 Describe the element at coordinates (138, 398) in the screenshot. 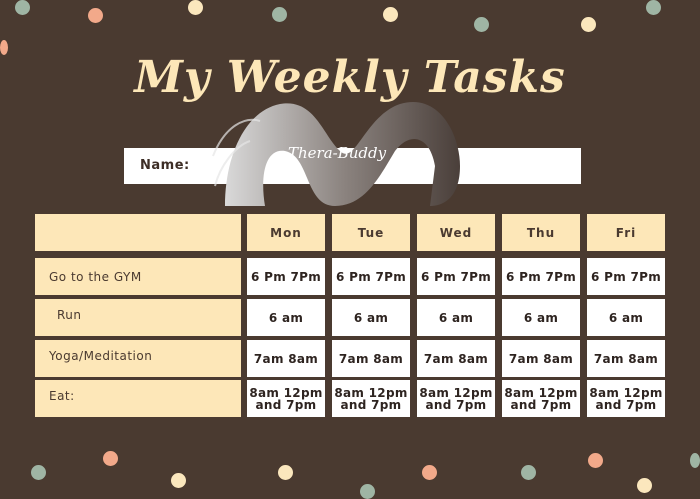

I see `task-label-eat: Eat:` at that location.